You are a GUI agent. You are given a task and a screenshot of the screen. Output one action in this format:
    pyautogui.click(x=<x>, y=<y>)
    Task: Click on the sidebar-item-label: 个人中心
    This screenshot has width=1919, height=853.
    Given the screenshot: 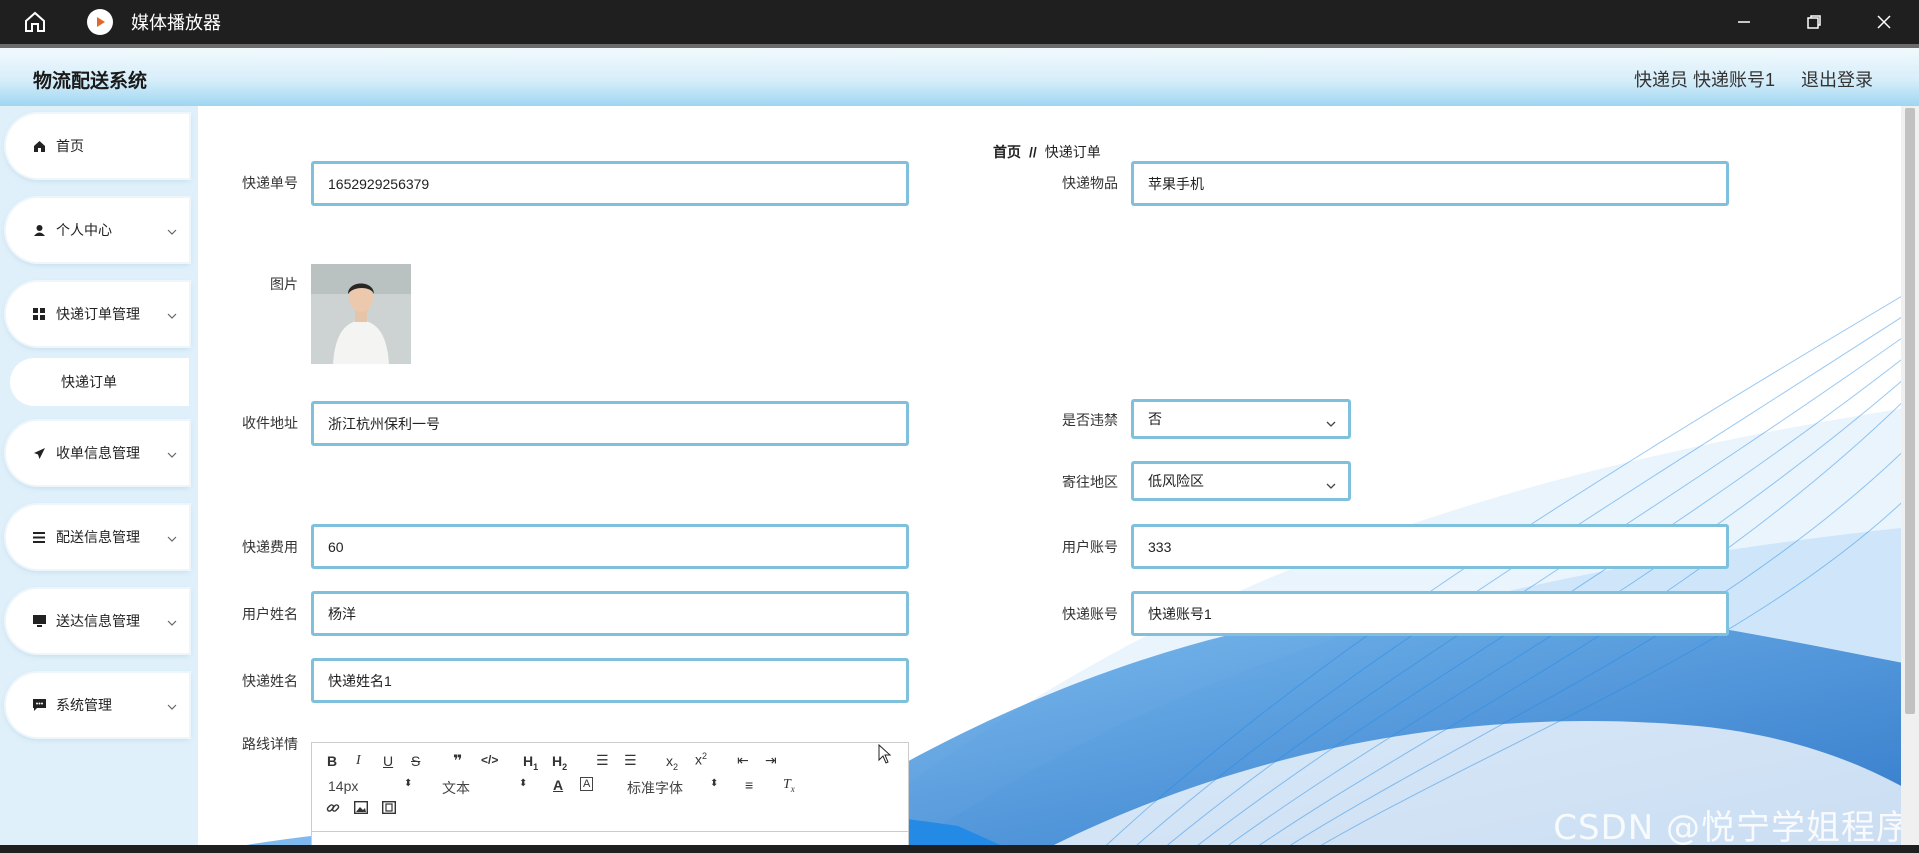 What is the action you would take?
    pyautogui.click(x=84, y=230)
    